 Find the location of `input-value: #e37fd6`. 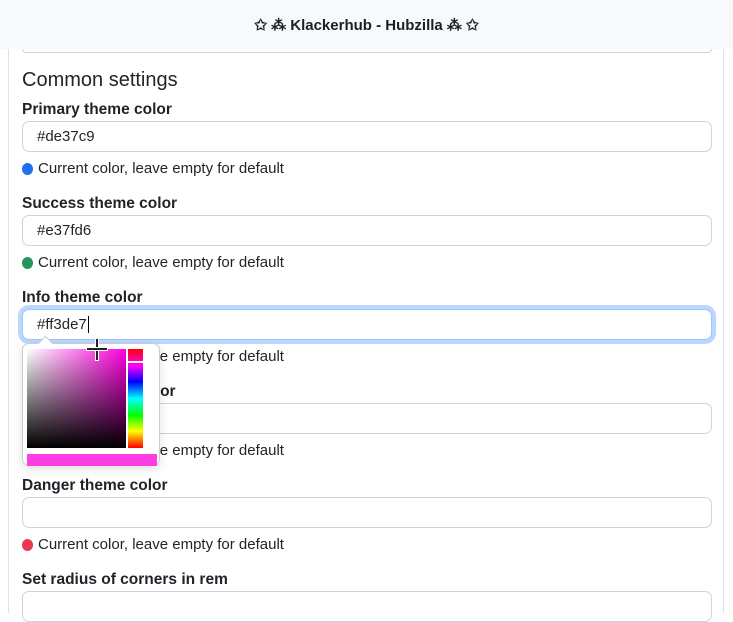

input-value: #e37fd6 is located at coordinates (64, 230).